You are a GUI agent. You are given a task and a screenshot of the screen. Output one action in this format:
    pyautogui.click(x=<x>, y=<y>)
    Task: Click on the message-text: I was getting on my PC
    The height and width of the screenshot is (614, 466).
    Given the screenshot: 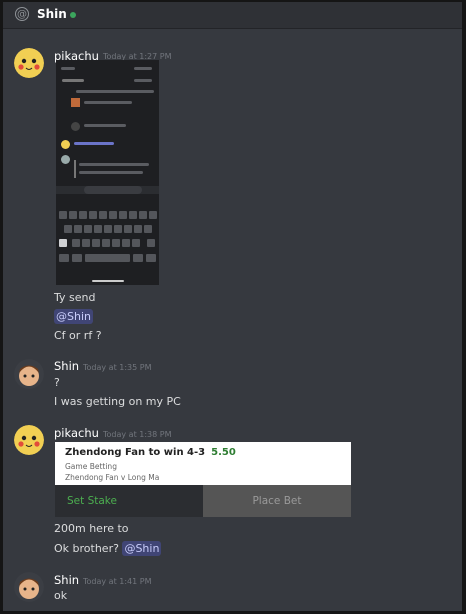 What is the action you would take?
    pyautogui.click(x=117, y=401)
    